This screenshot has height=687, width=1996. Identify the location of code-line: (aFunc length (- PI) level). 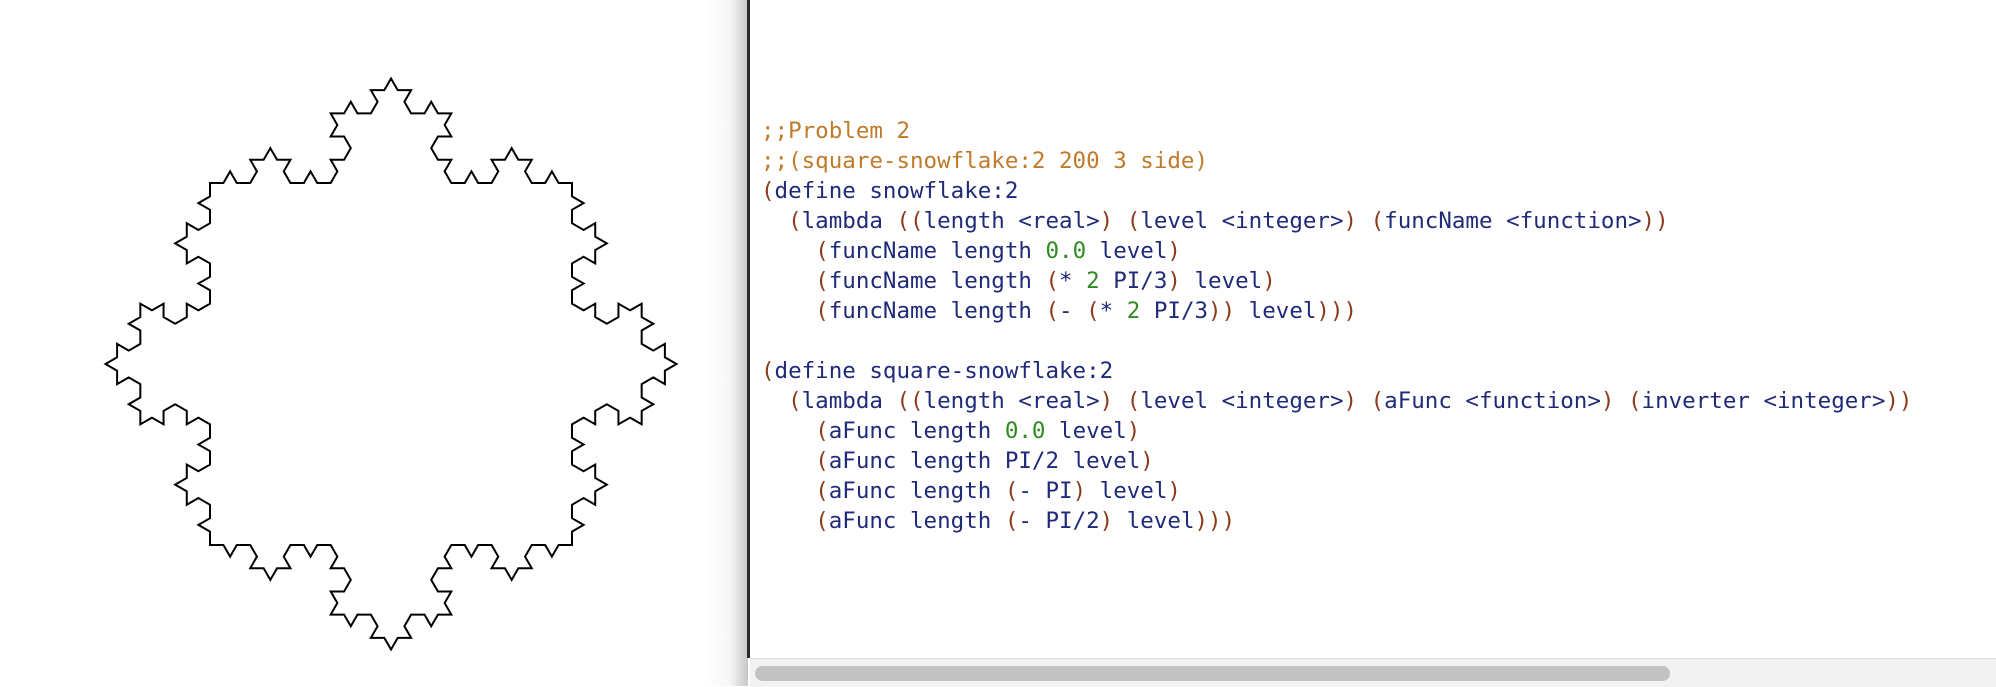
(1336, 491).